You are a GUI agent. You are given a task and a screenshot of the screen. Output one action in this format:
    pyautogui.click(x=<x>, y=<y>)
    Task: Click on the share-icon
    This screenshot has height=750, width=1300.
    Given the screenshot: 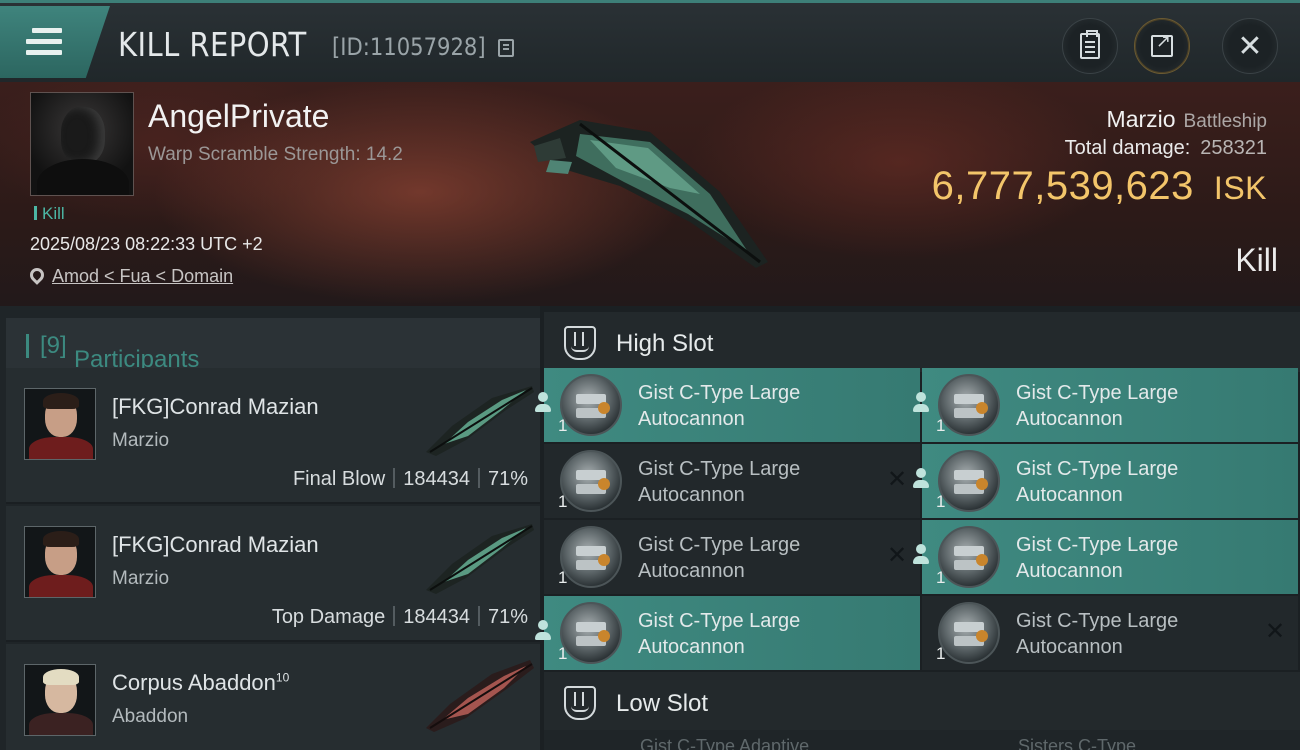 What is the action you would take?
    pyautogui.click(x=1162, y=44)
    